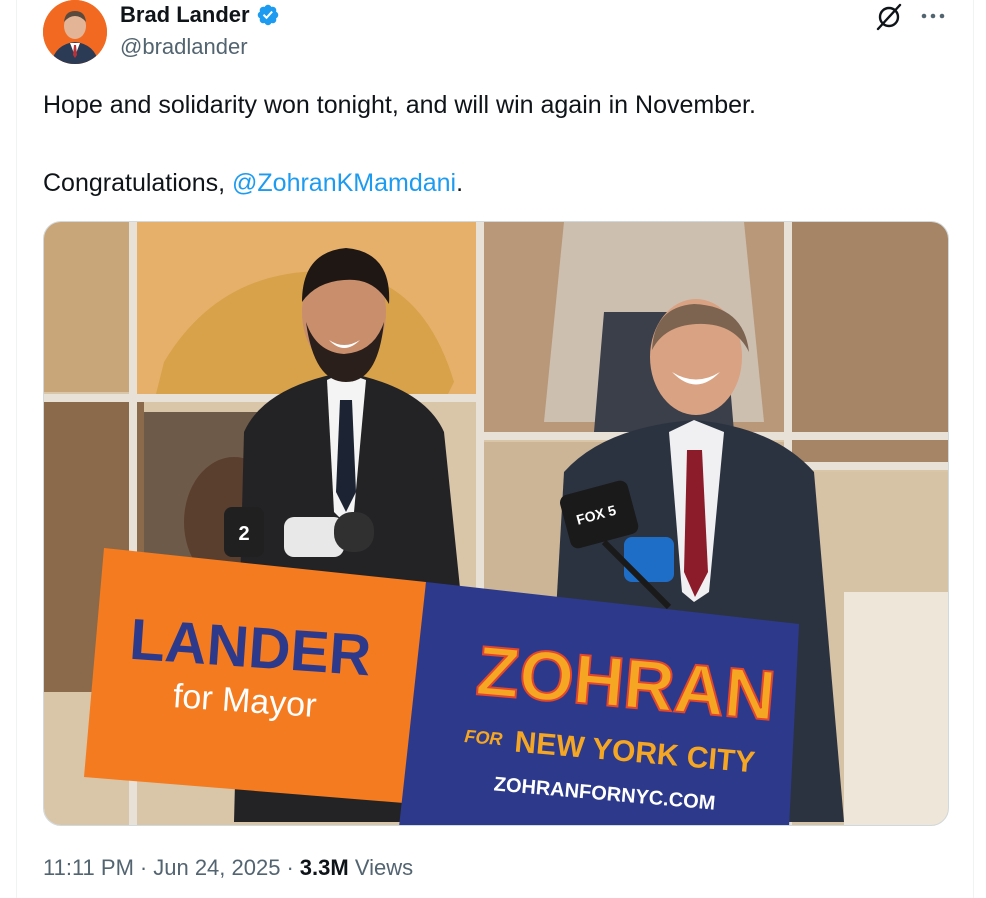 This screenshot has width=986, height=898. Describe the element at coordinates (493, 183) in the screenshot. I see `post-line-2: Congratulations, @ZohranKMamdani.` at that location.